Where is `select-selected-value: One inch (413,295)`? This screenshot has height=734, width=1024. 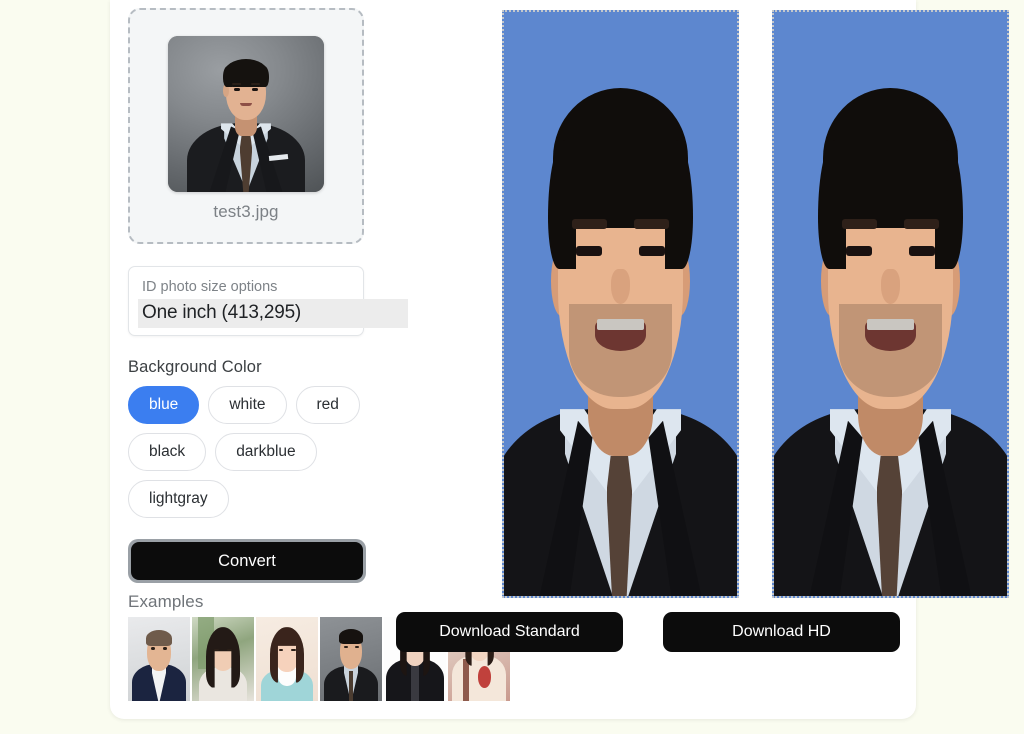
select-selected-value: One inch (413,295) is located at coordinates (221, 313).